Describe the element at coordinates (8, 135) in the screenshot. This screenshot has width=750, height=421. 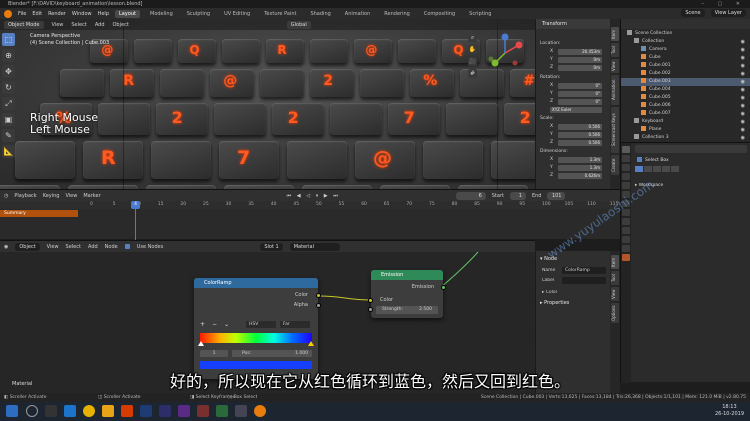
I see `annotate-tool-icon: ✎` at that location.